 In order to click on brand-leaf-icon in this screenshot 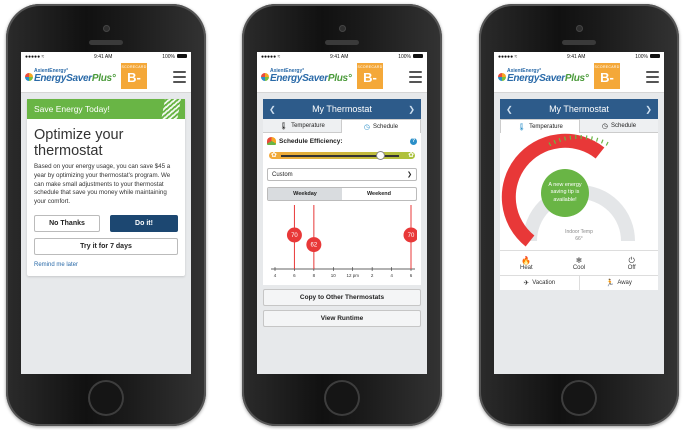, I will do `click(265, 76)`.